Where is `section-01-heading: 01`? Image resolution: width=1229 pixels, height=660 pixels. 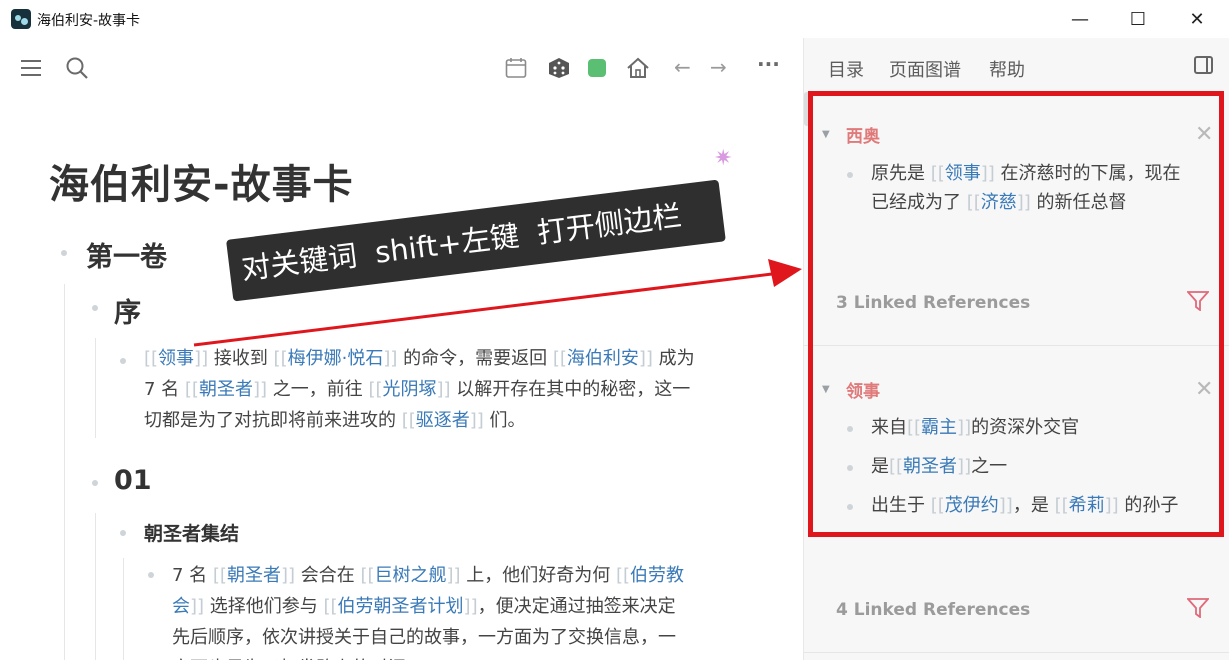
section-01-heading: 01 is located at coordinates (133, 480).